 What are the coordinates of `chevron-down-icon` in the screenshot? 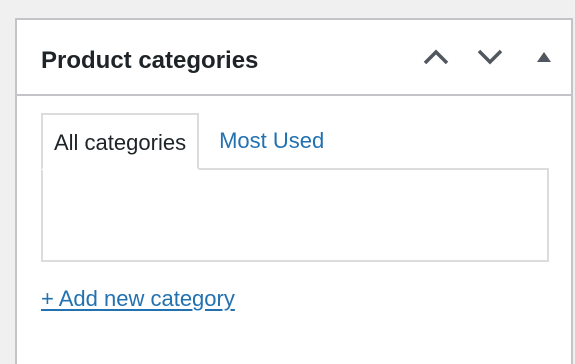 It's located at (490, 57).